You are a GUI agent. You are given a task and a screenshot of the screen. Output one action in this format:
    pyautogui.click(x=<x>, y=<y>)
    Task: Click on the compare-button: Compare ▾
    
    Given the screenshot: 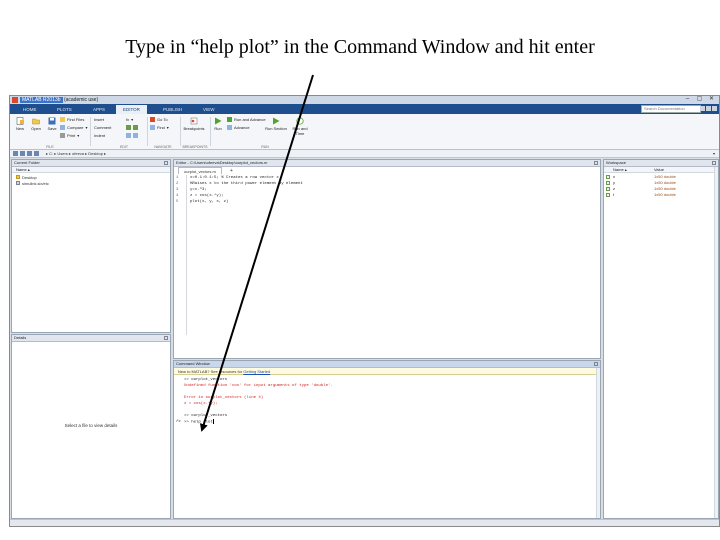 What is the action you would take?
    pyautogui.click(x=73, y=127)
    